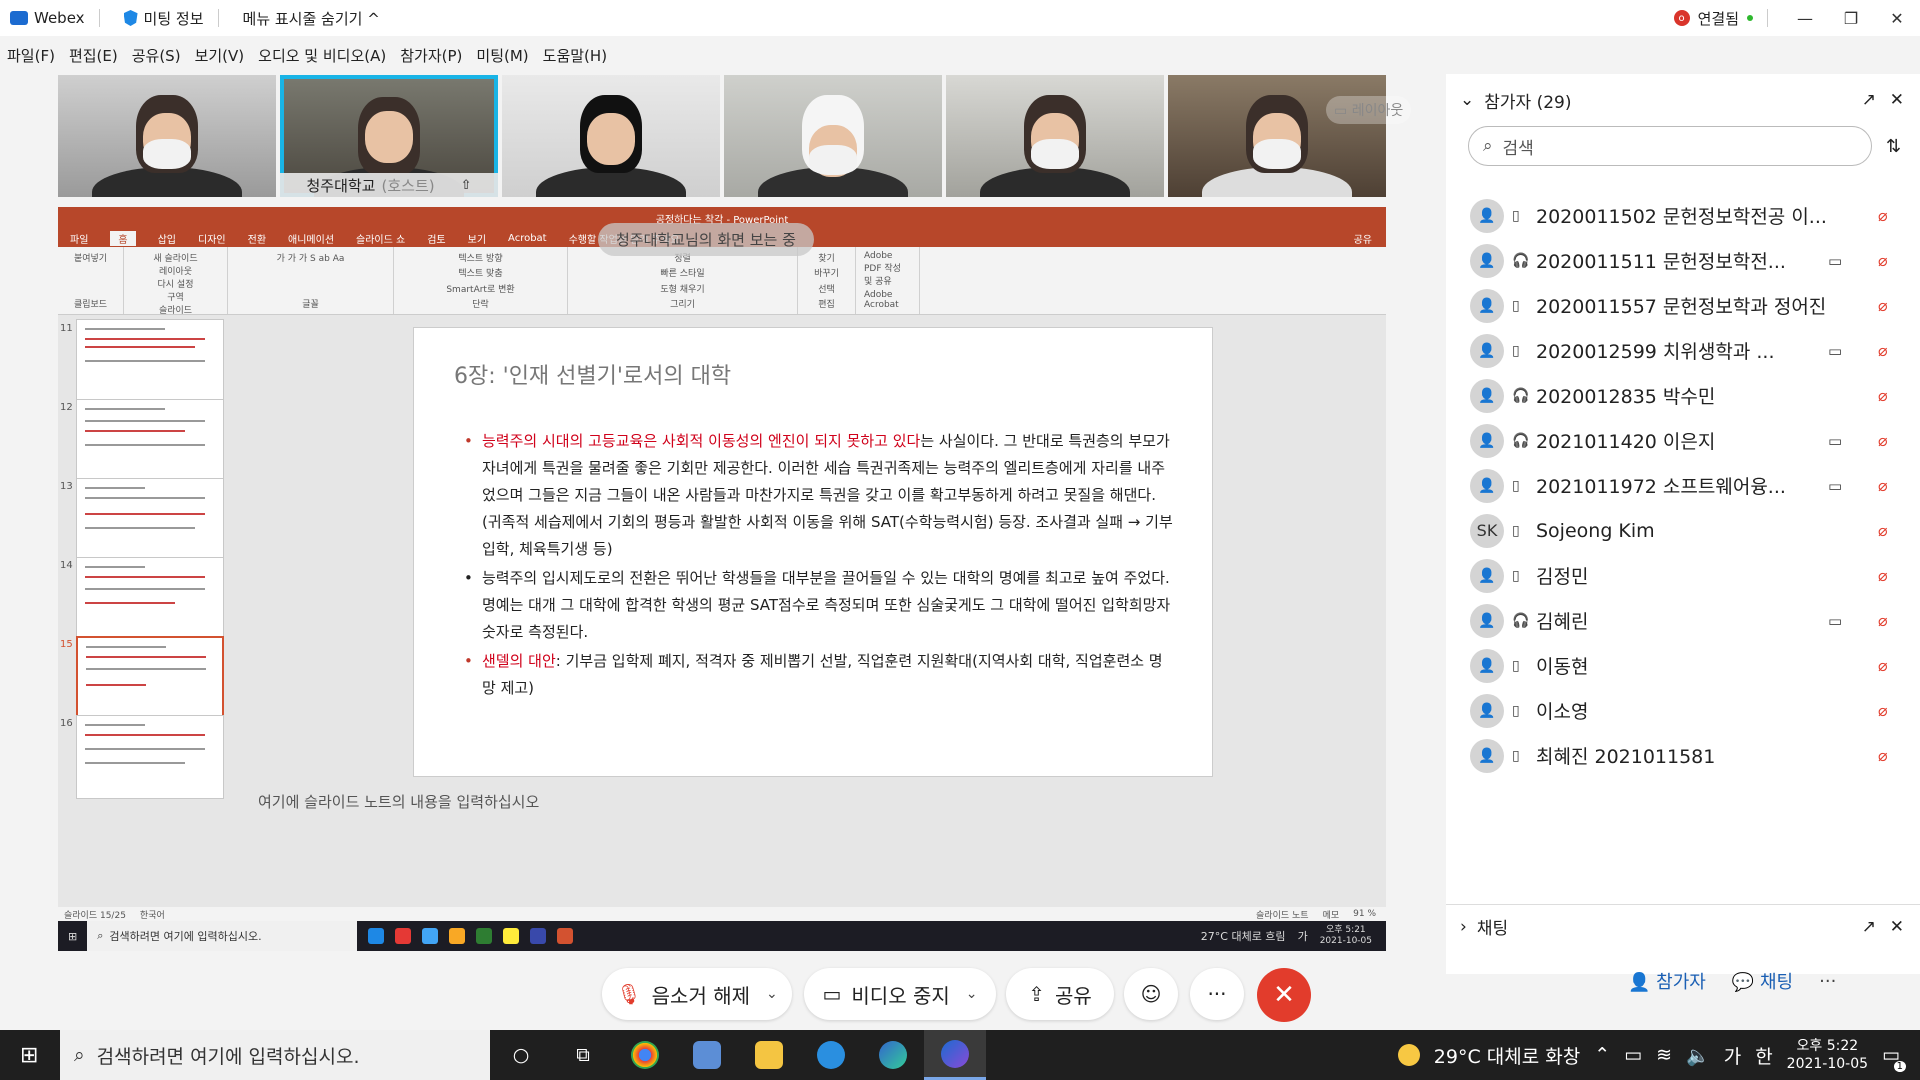 Image resolution: width=1920 pixels, height=1080 pixels. What do you see at coordinates (502, 55) in the screenshot?
I see `menu-meeting: 미팅(M)` at bounding box center [502, 55].